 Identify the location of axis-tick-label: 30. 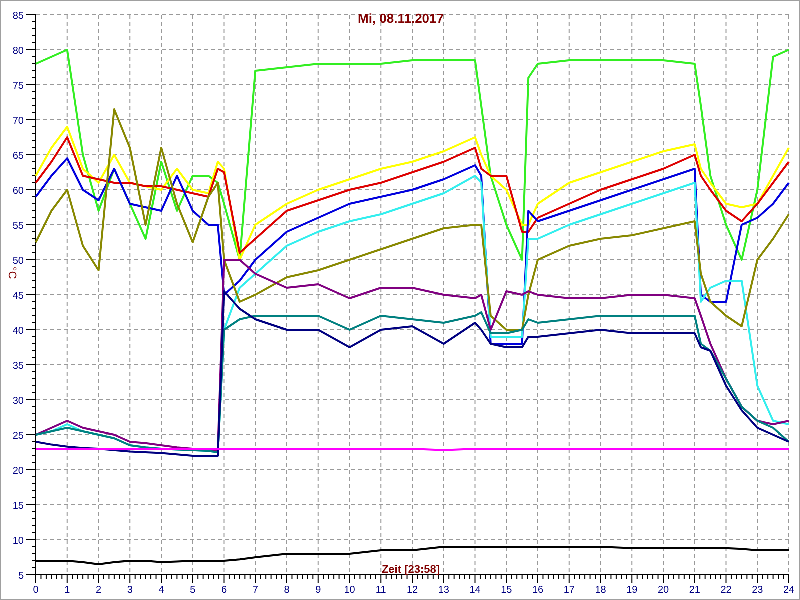
(18, 401).